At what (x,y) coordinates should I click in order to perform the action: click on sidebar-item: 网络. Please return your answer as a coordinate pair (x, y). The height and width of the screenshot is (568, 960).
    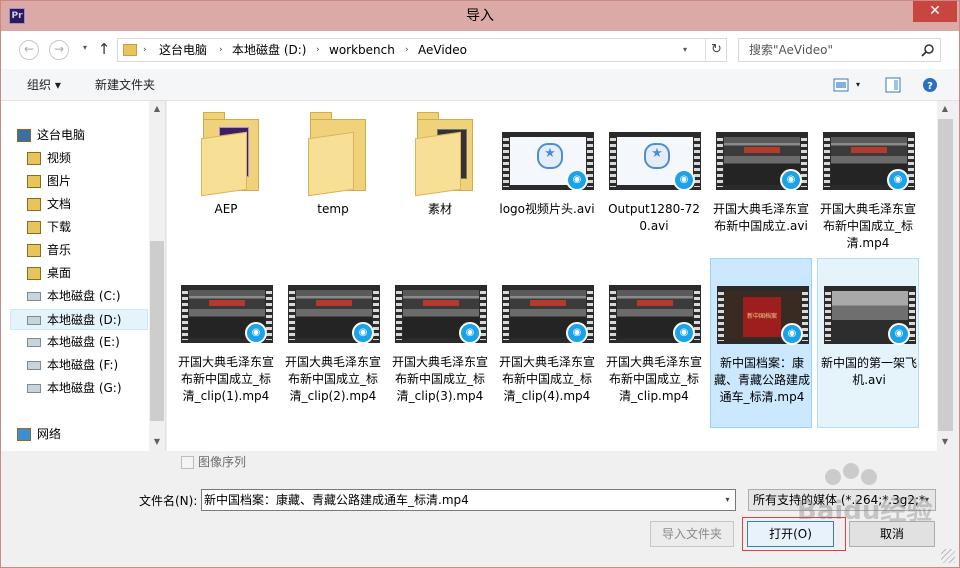
    Looking at the image, I should click on (80, 434).